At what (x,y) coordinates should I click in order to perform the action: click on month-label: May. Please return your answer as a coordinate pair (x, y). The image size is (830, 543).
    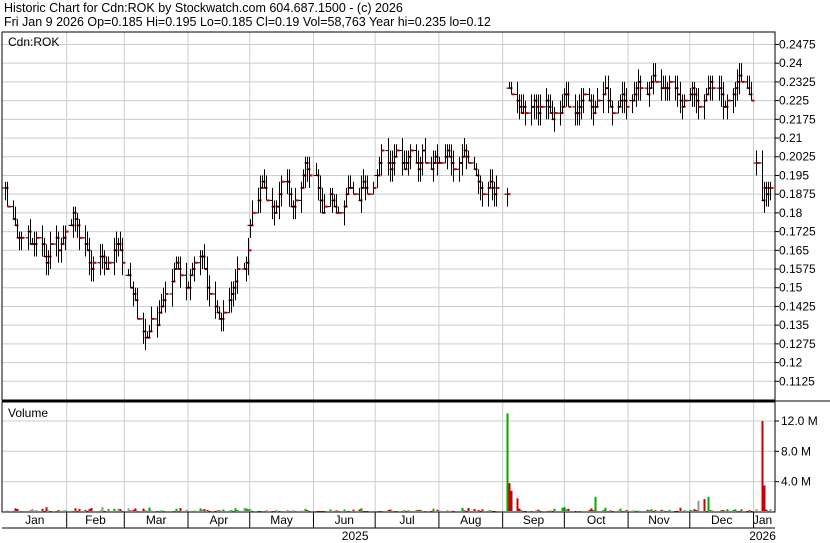
    Looking at the image, I should click on (281, 520).